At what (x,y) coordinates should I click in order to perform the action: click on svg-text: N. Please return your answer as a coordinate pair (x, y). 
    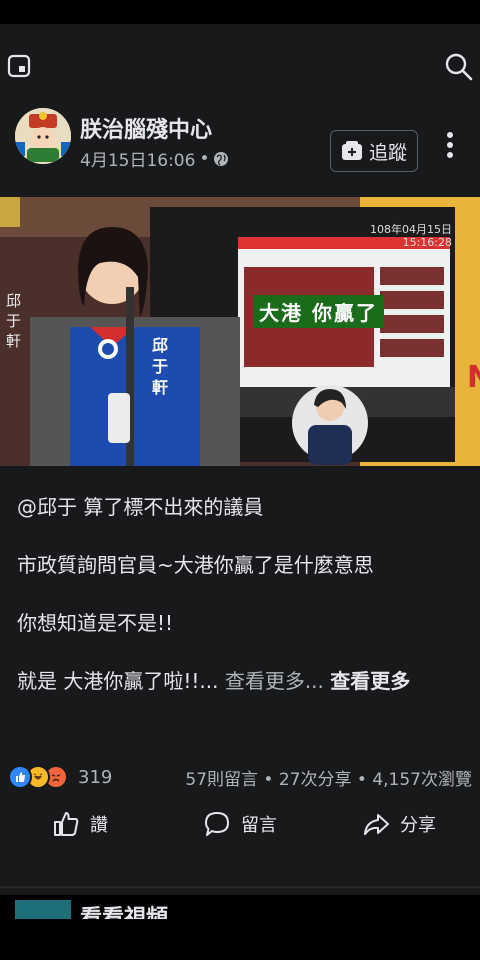
    Looking at the image, I should click on (473, 377).